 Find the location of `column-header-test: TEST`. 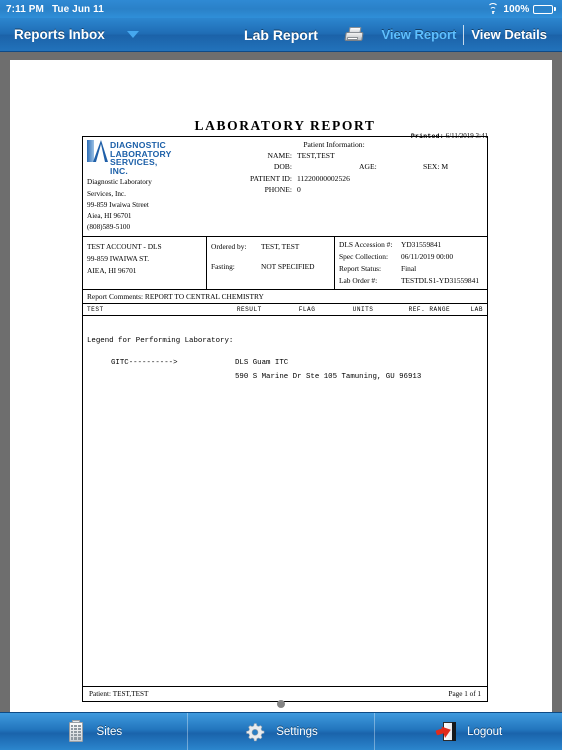

column-header-test: TEST is located at coordinates (95, 310).